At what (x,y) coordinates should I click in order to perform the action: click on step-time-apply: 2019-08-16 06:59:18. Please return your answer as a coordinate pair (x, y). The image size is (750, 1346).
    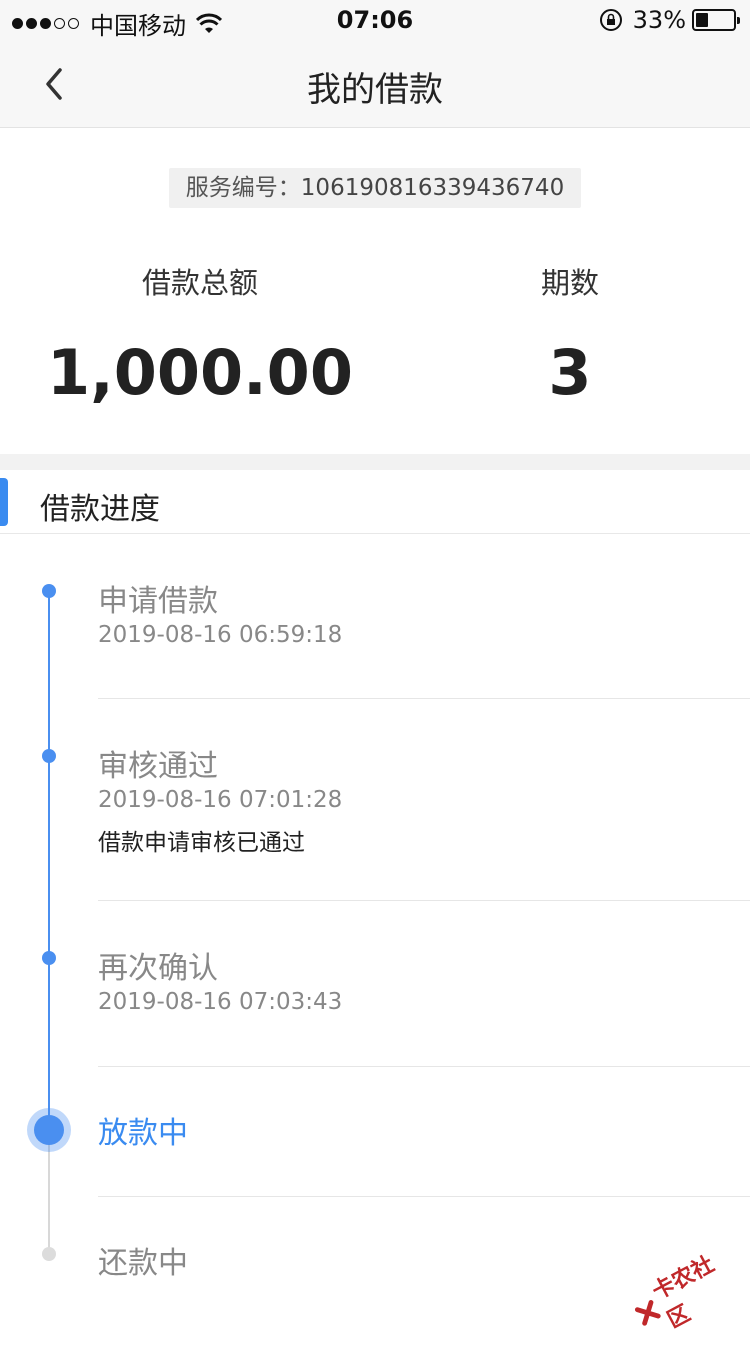
    Looking at the image, I should click on (220, 635).